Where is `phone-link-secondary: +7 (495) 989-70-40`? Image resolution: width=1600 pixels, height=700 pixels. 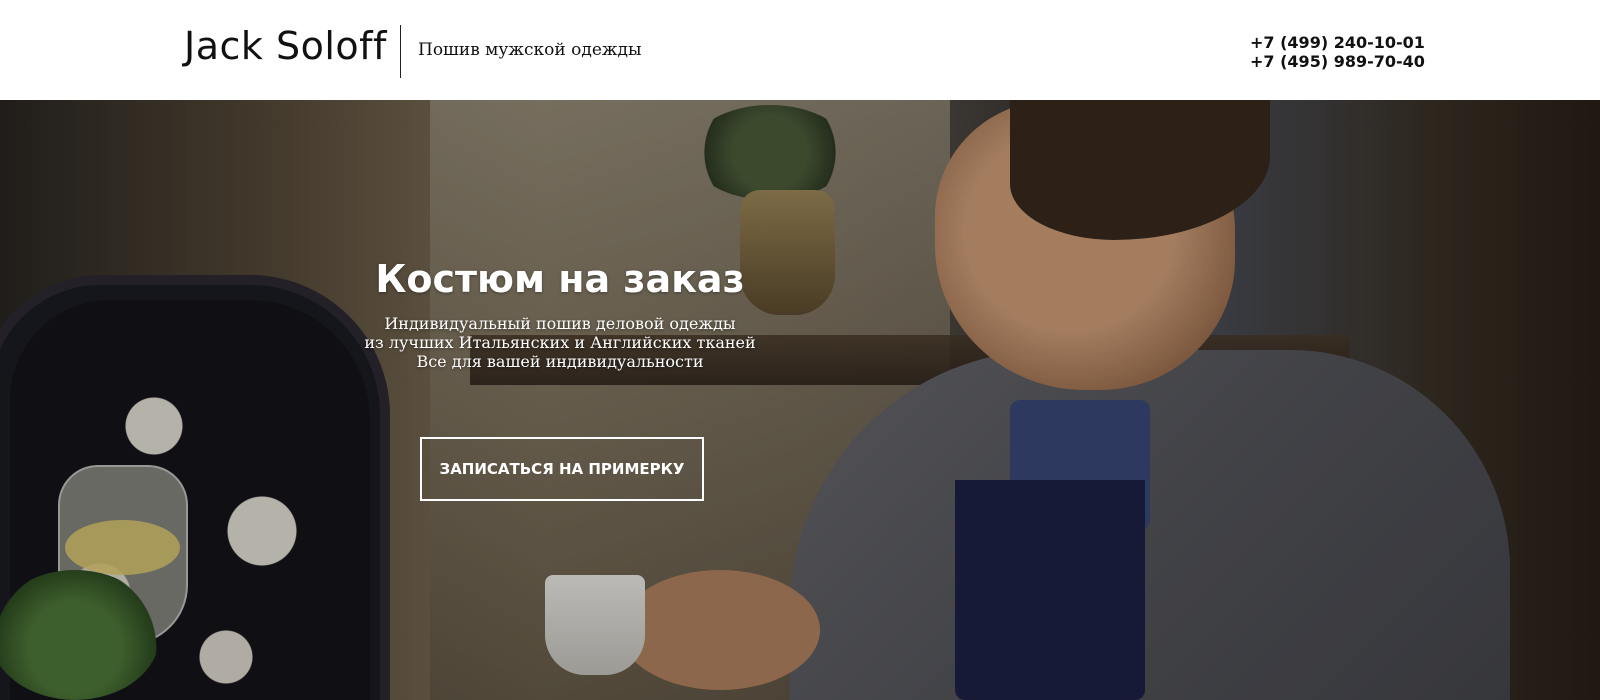 phone-link-secondary: +7 (495) 989-70-40 is located at coordinates (1337, 61).